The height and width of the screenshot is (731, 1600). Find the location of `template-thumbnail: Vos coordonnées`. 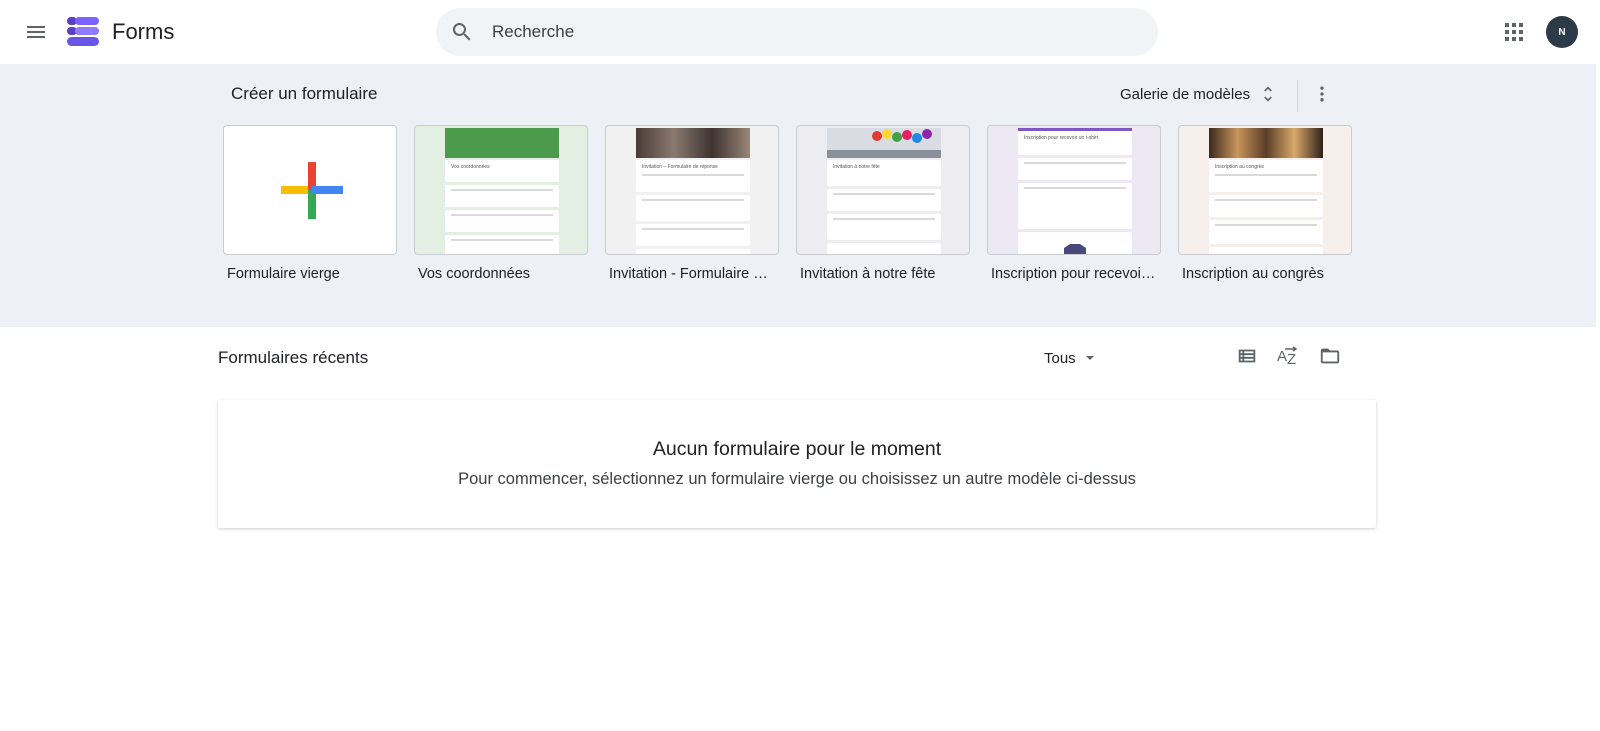

template-thumbnail: Vos coordonnées is located at coordinates (501, 190).